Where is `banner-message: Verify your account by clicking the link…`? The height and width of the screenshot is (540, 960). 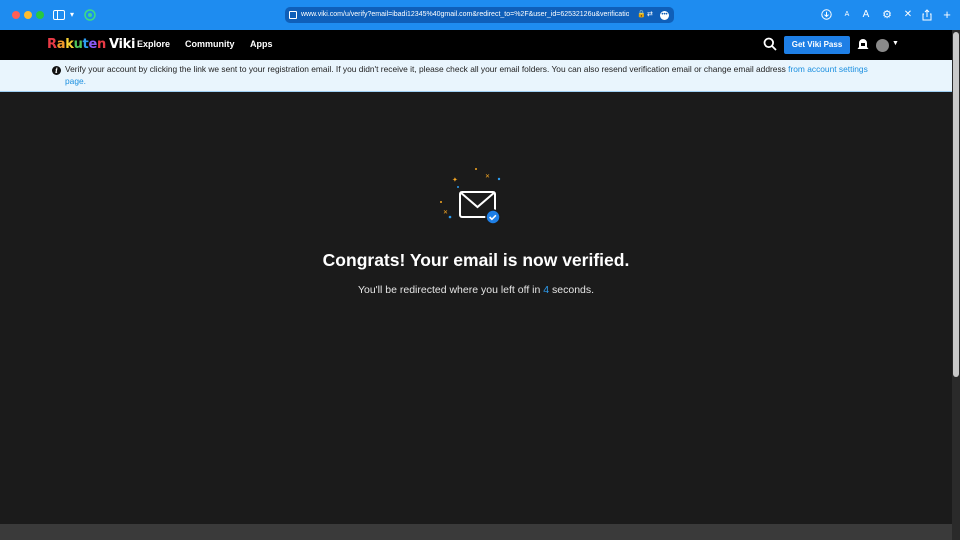 banner-message: Verify your account by clicking the link… is located at coordinates (466, 75).